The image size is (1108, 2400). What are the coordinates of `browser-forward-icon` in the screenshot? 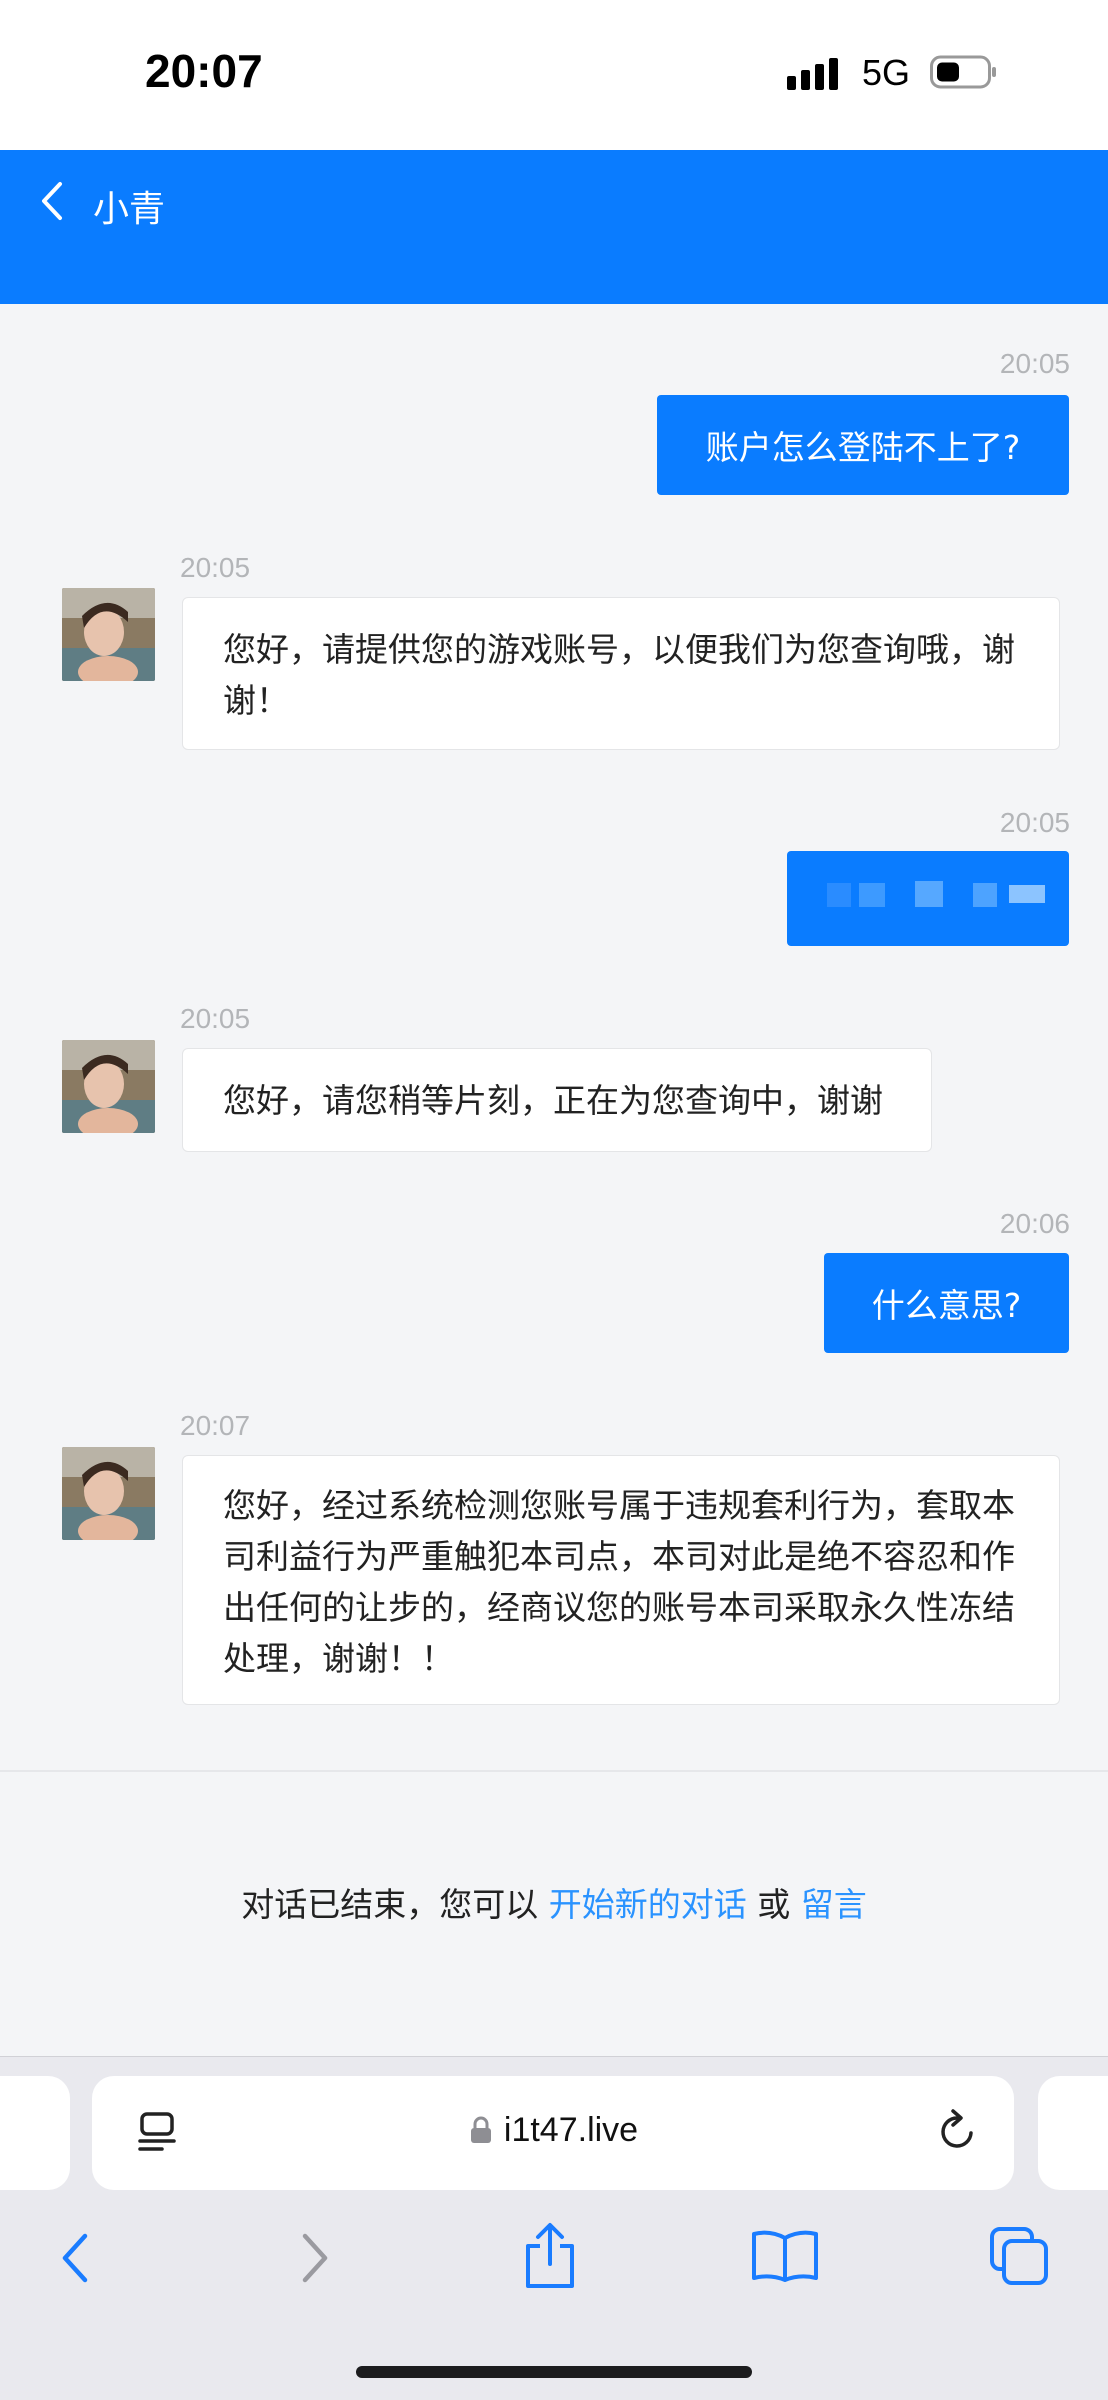 It's located at (315, 2258).